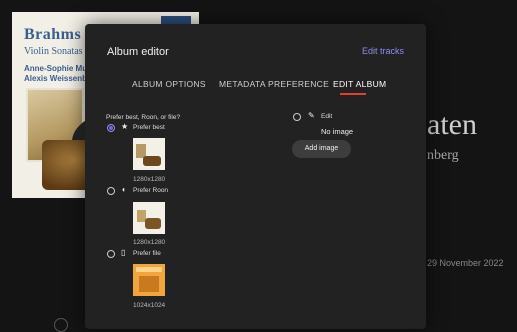 The height and width of the screenshot is (332, 517). What do you see at coordinates (59, 78) in the screenshot?
I see `cover-artist-2: Alexis Weissenber` at bounding box center [59, 78].